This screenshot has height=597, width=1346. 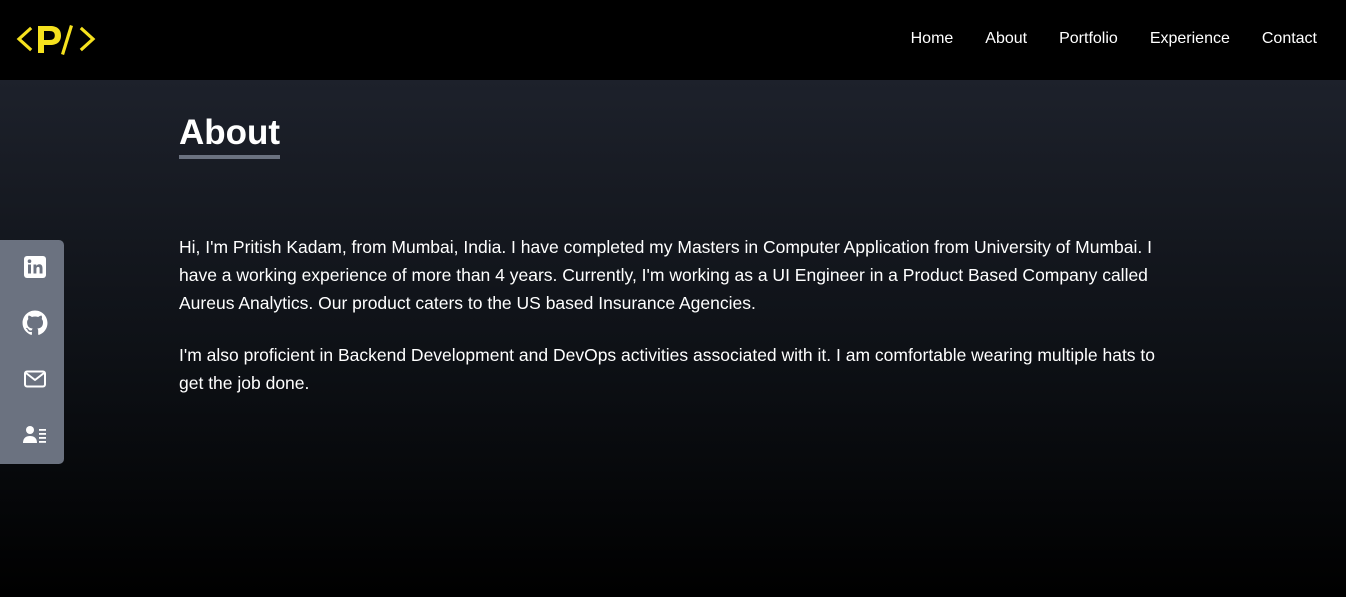 I want to click on nav-home-link: Home, so click(x=932, y=39).